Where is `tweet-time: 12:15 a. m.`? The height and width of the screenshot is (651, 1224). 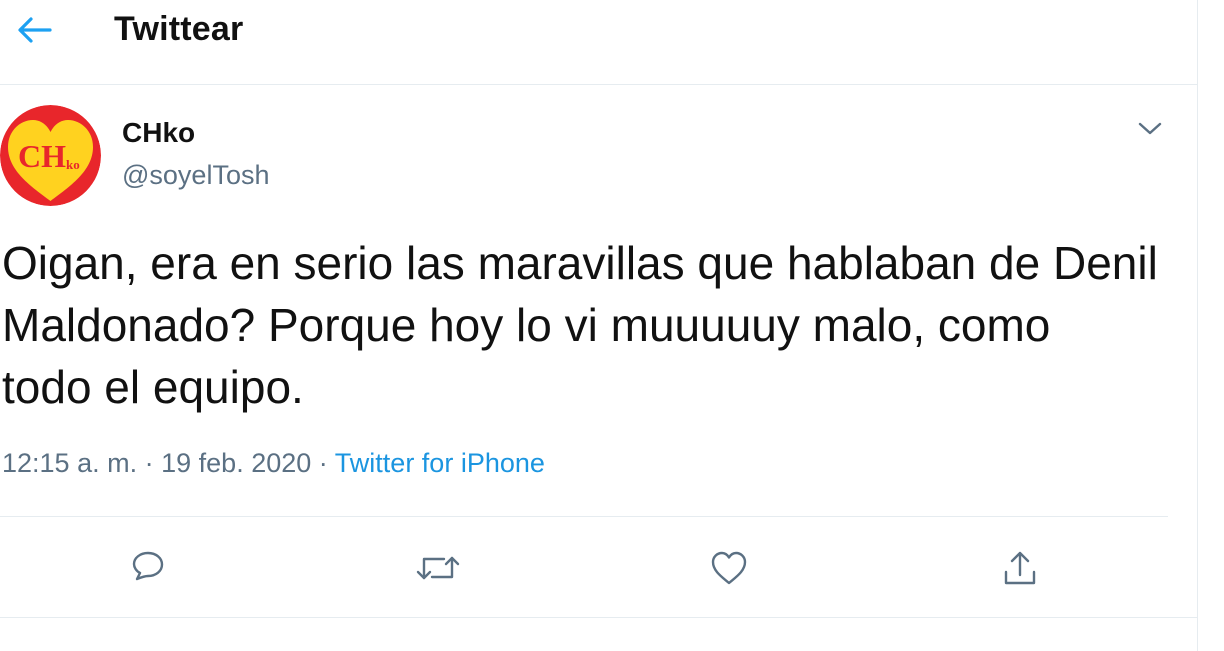
tweet-time: 12:15 a. m. is located at coordinates (69, 463).